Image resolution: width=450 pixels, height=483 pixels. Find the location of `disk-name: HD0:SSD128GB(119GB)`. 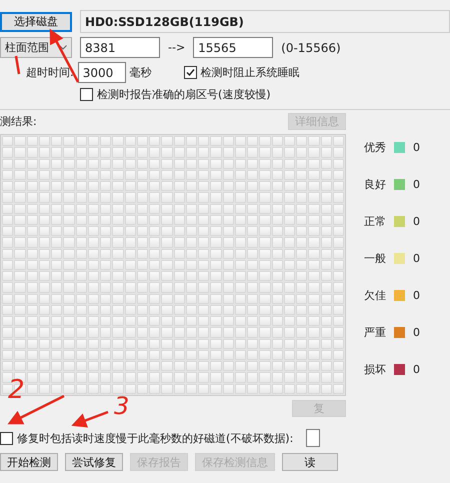

disk-name: HD0:SSD128GB(119GB) is located at coordinates (265, 21).